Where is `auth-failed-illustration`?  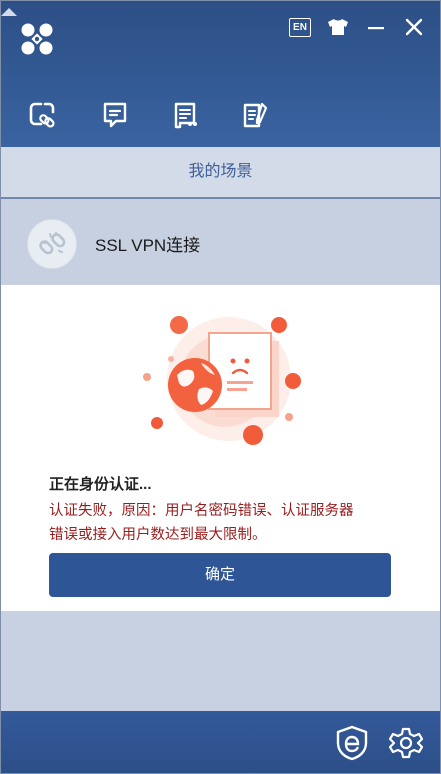 auth-failed-illustration is located at coordinates (221, 377).